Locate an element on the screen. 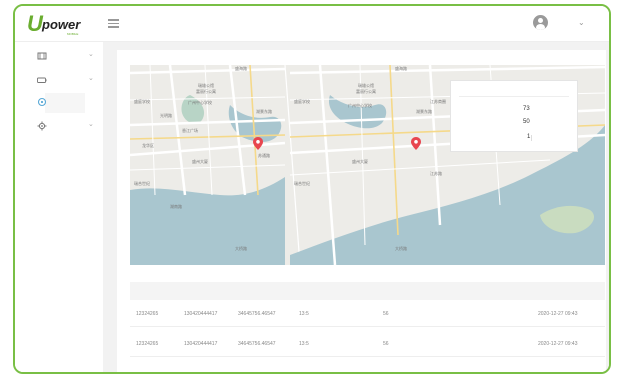 Image resolution: width=623 pixels, height=380 pixels. active-highlight is located at coordinates (65, 103).